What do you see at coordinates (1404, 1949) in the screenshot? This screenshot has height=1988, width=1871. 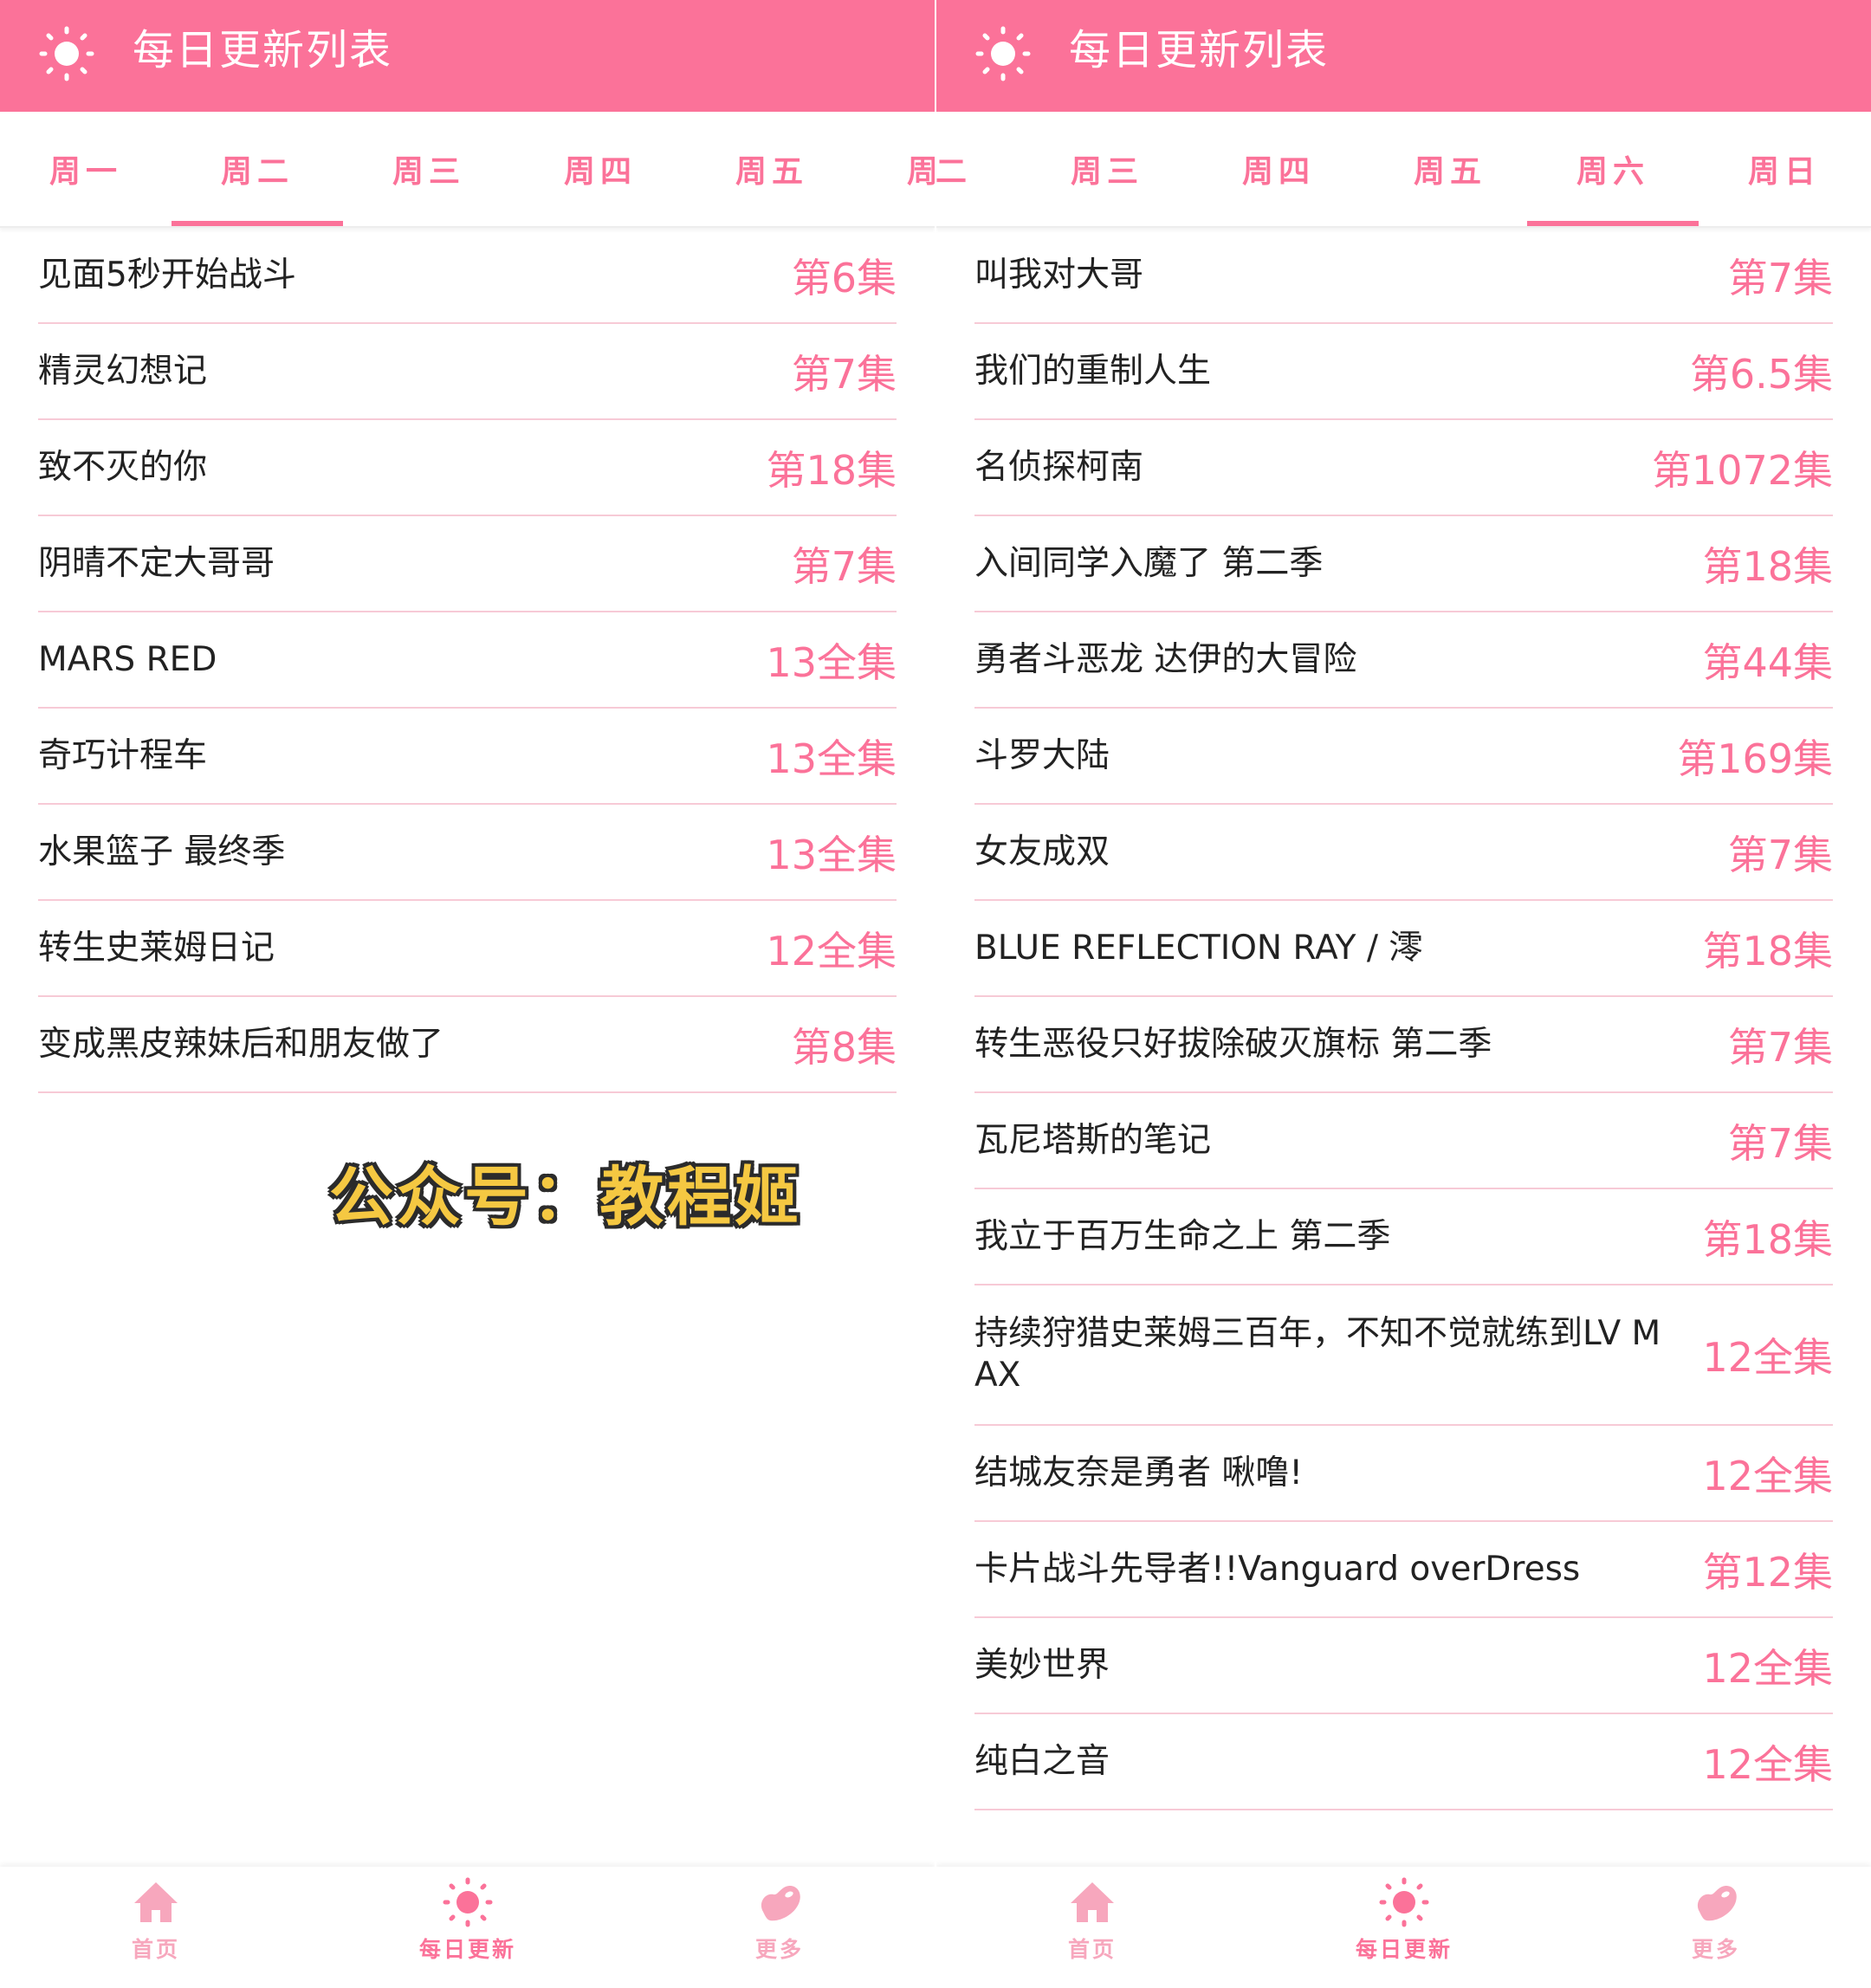 I see `nav-daily-update-label: 每日更新` at bounding box center [1404, 1949].